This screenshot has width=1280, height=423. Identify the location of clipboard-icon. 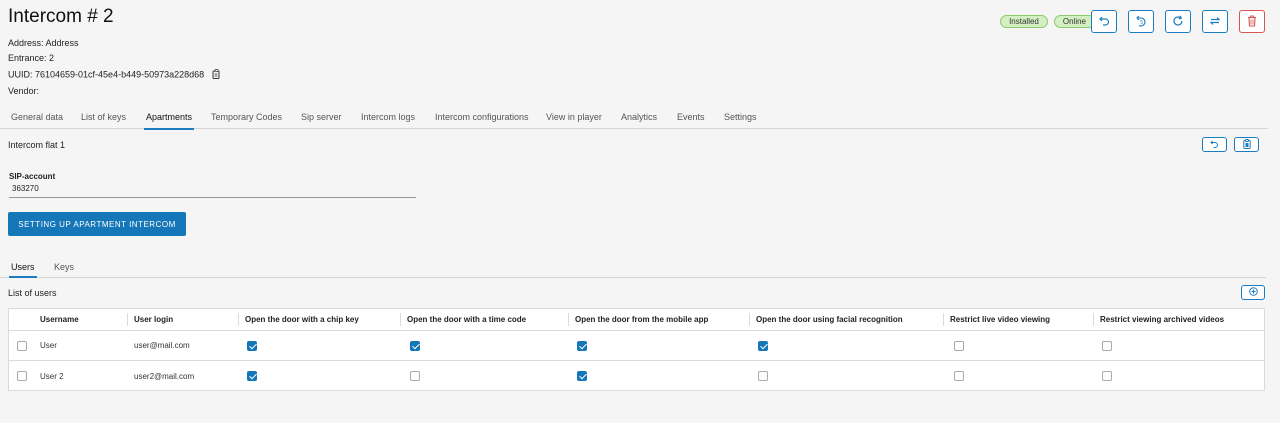
(1246, 144).